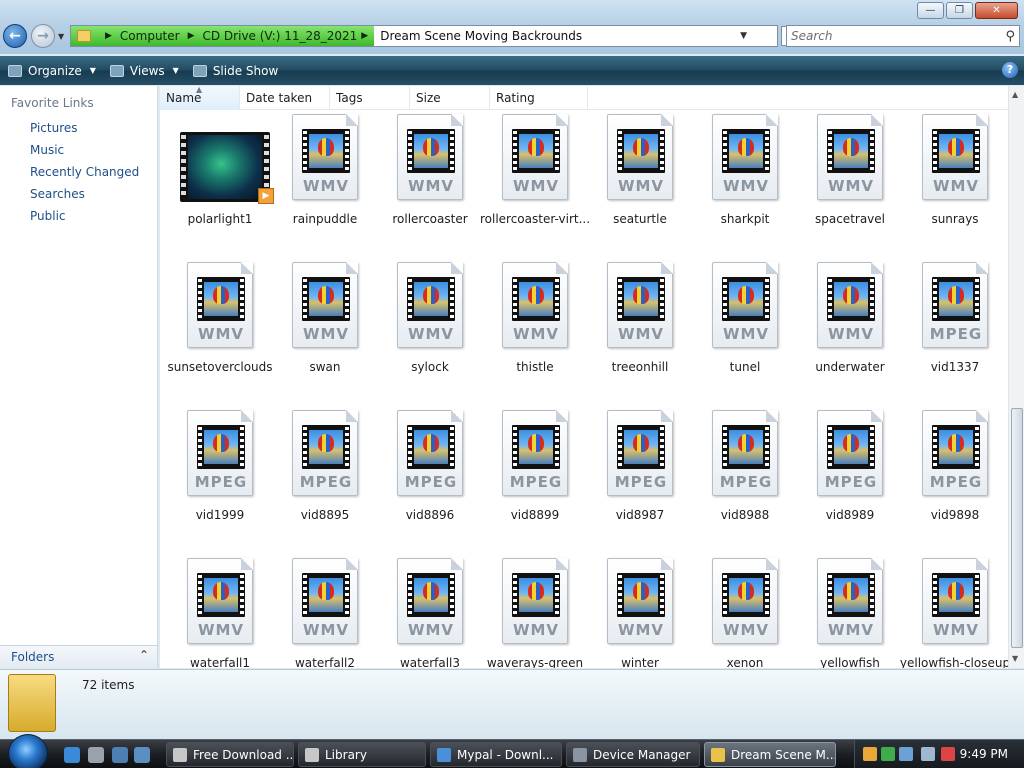  What do you see at coordinates (930, 10) in the screenshot?
I see `minimize-button: —` at bounding box center [930, 10].